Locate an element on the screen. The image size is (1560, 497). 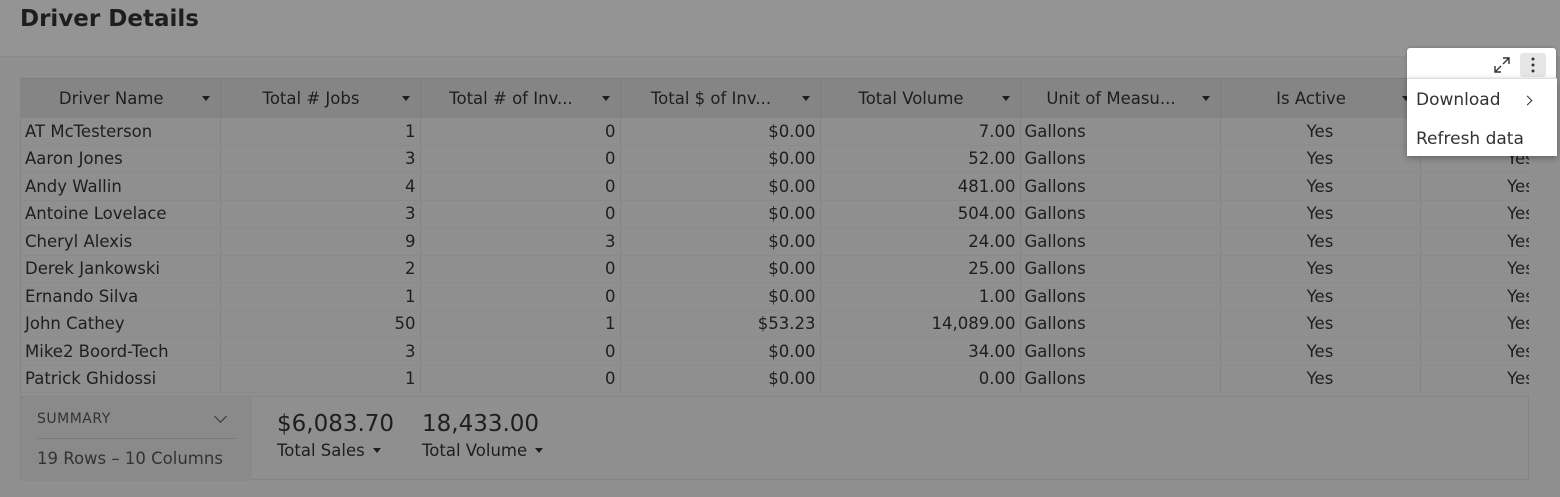
table-cell: Mike2 Boord-Tech is located at coordinates (121, 351).